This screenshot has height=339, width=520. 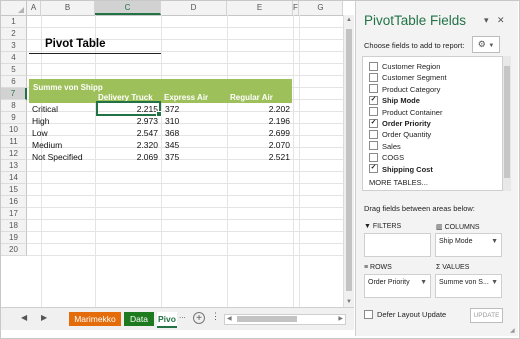 I want to click on sheet-tab-pivot: Pivo, so click(x=167, y=320).